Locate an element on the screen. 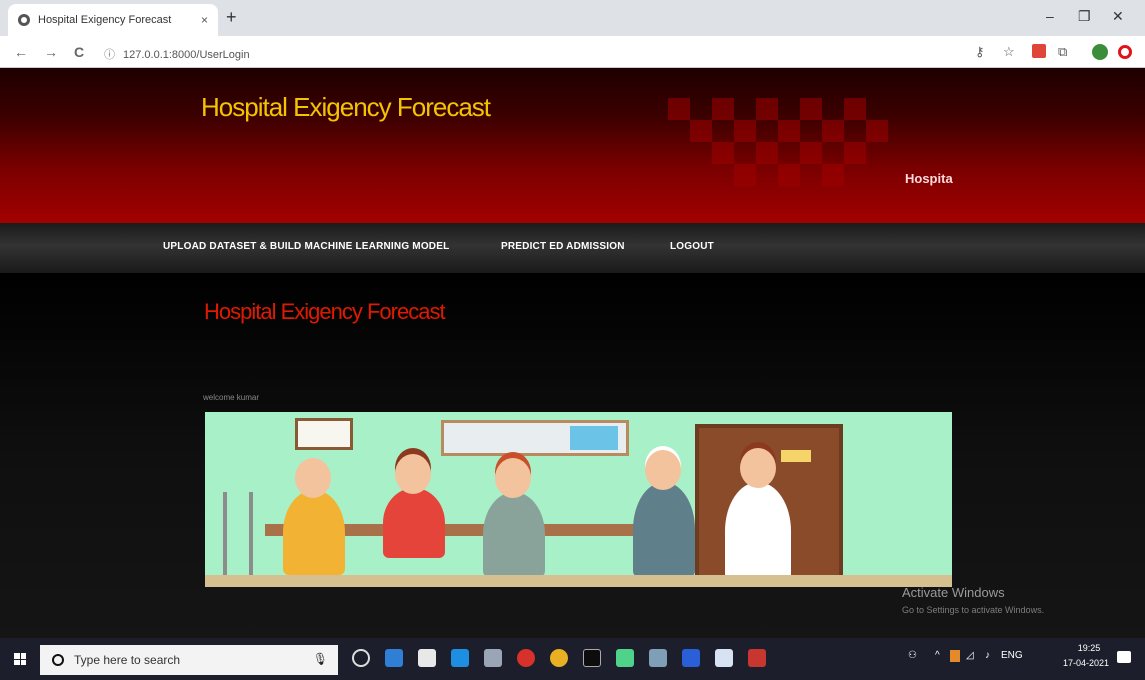 The width and height of the screenshot is (1145, 680). network-icon: ◿ is located at coordinates (970, 655).